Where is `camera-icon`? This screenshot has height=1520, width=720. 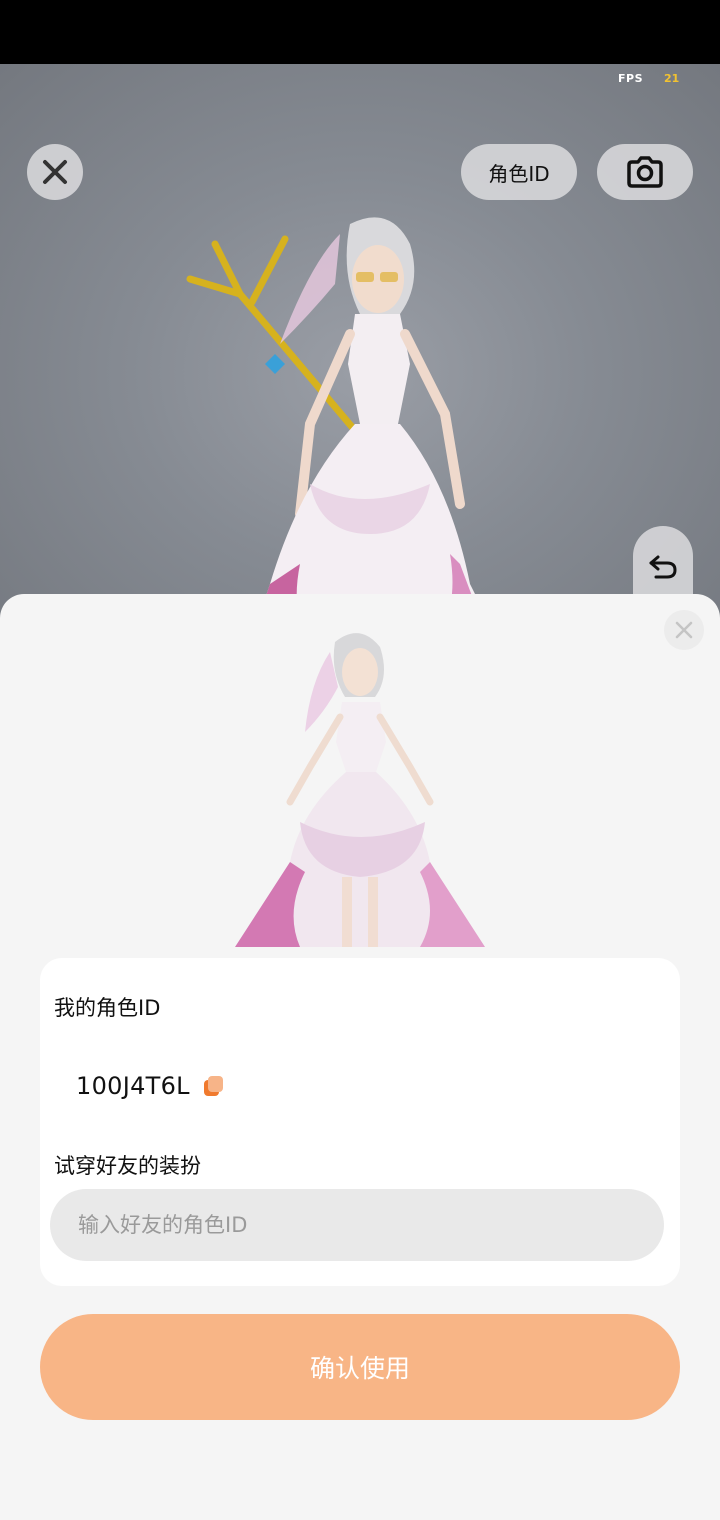 camera-icon is located at coordinates (645, 172).